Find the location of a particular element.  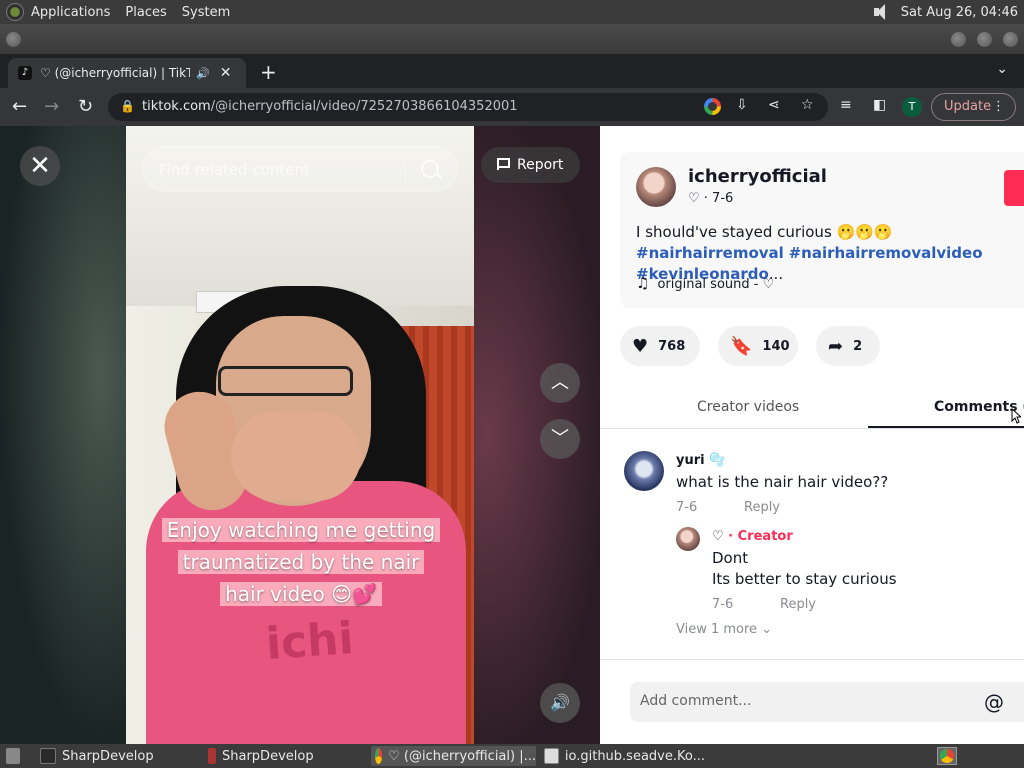

comment-date: 7-6 is located at coordinates (687, 507).